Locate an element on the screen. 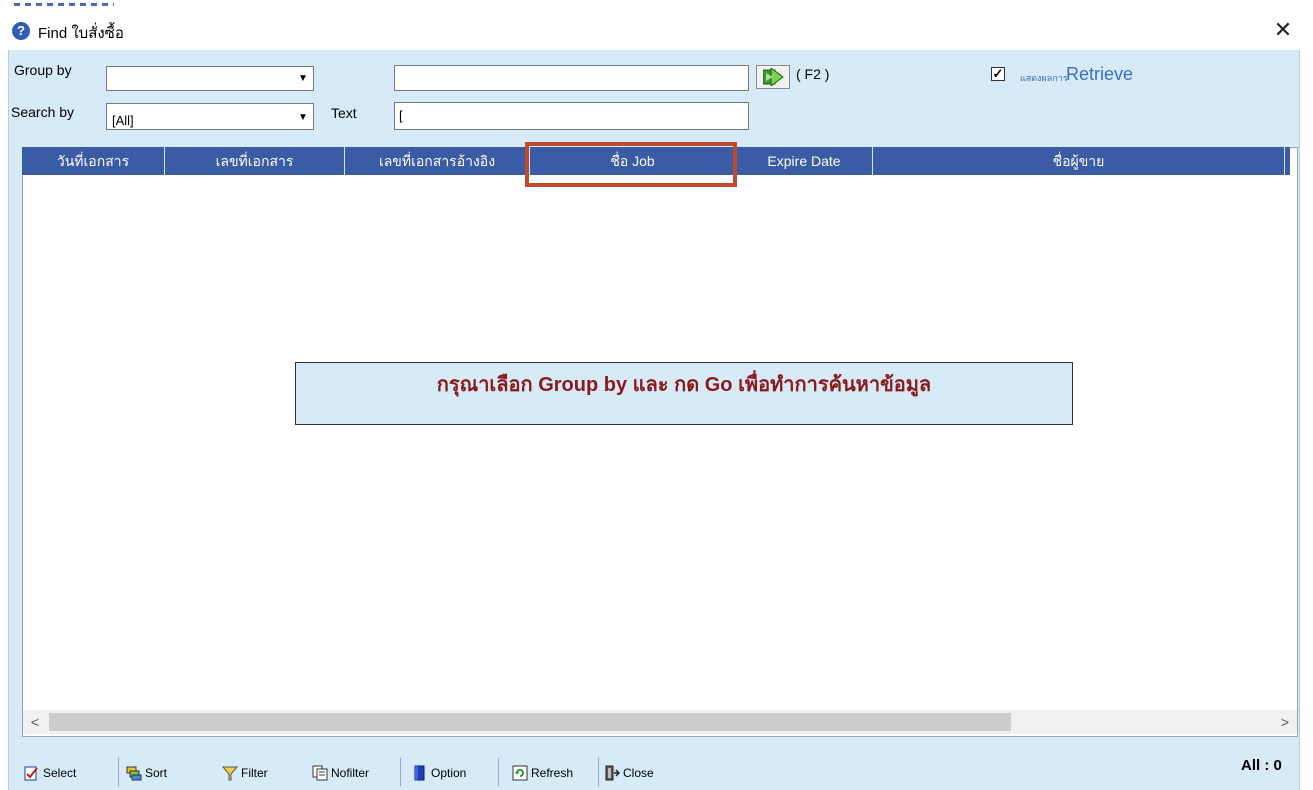  search-by-label: Search by is located at coordinates (43, 112).